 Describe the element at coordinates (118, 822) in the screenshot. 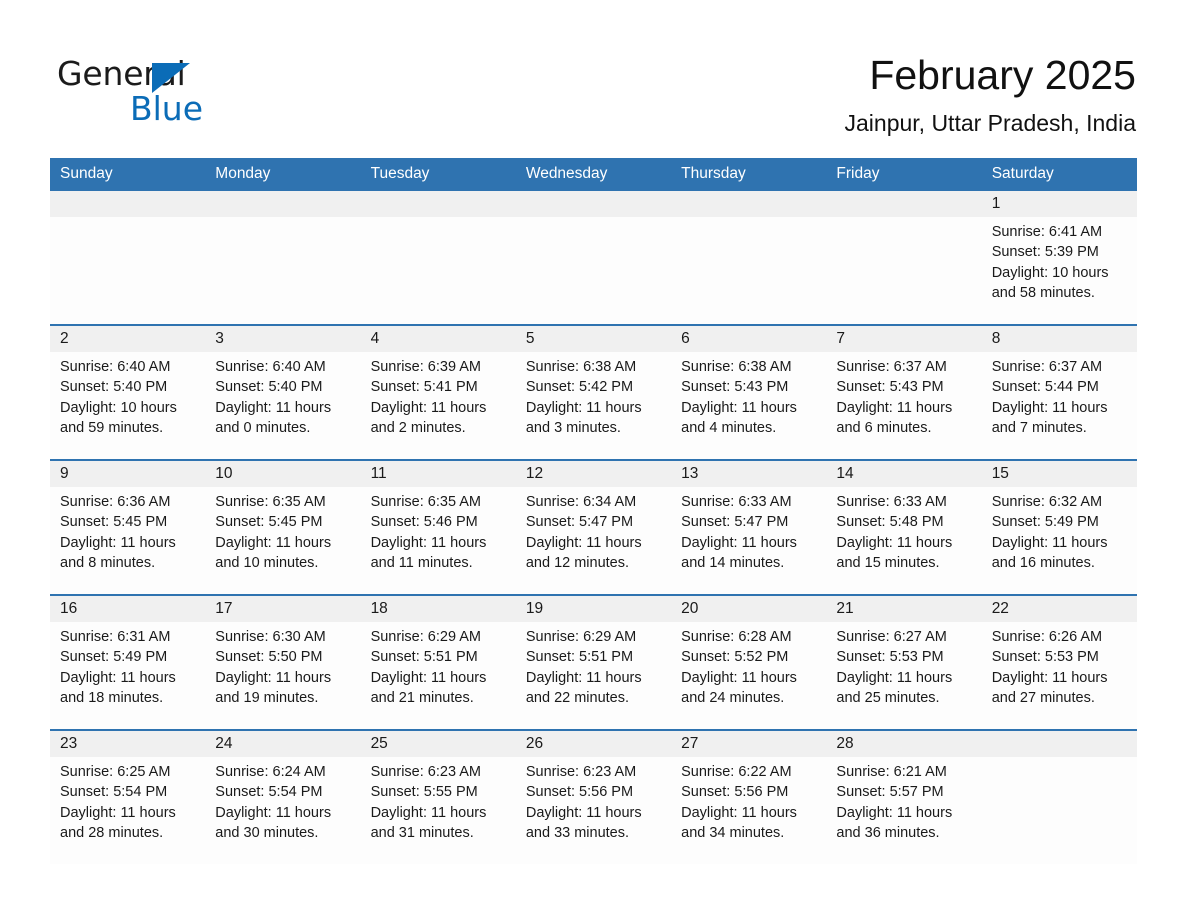

I see `daylight-text: Daylight: 11 hours and 28 minutes.` at that location.